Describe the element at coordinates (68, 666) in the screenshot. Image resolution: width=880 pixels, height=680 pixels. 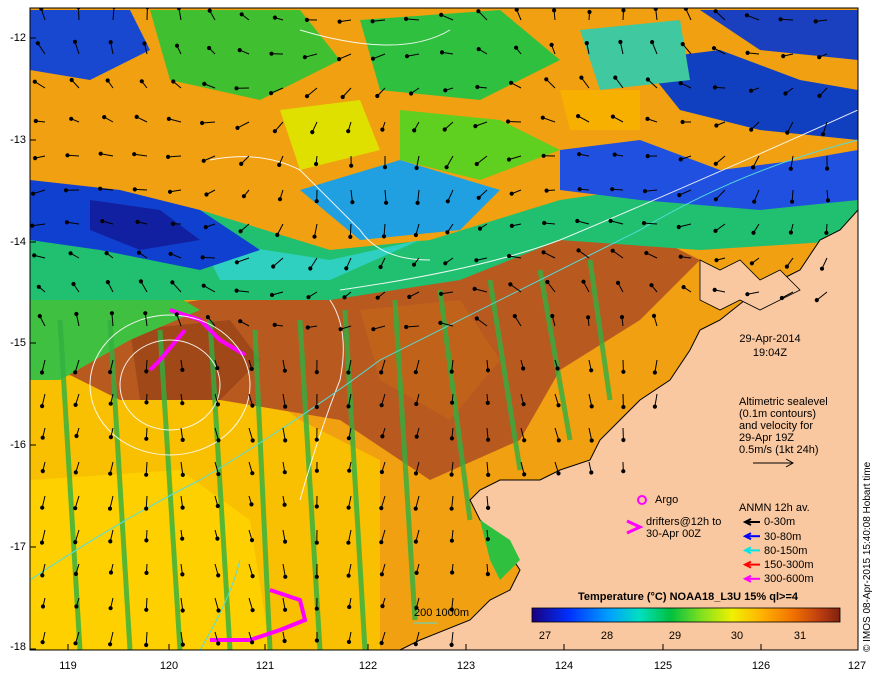
I see `lon-tick: 119` at that location.